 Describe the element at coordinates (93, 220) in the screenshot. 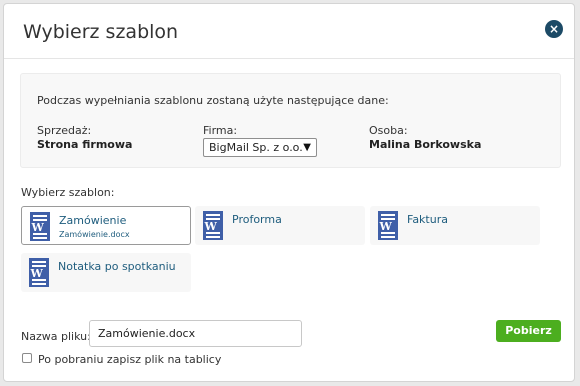

I see `template-name: Zamówienie` at that location.